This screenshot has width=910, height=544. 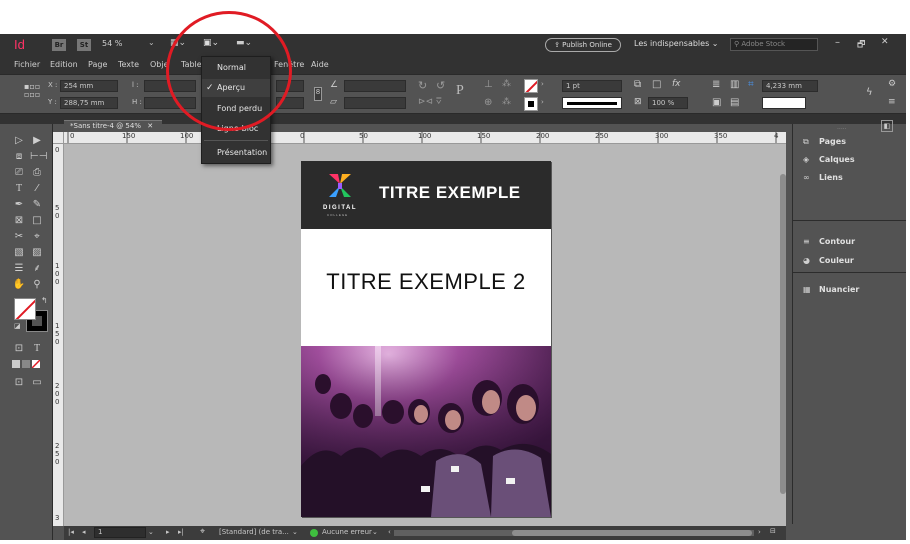 I want to click on screen-mode-tool-icon: ▭, so click(x=37, y=383).